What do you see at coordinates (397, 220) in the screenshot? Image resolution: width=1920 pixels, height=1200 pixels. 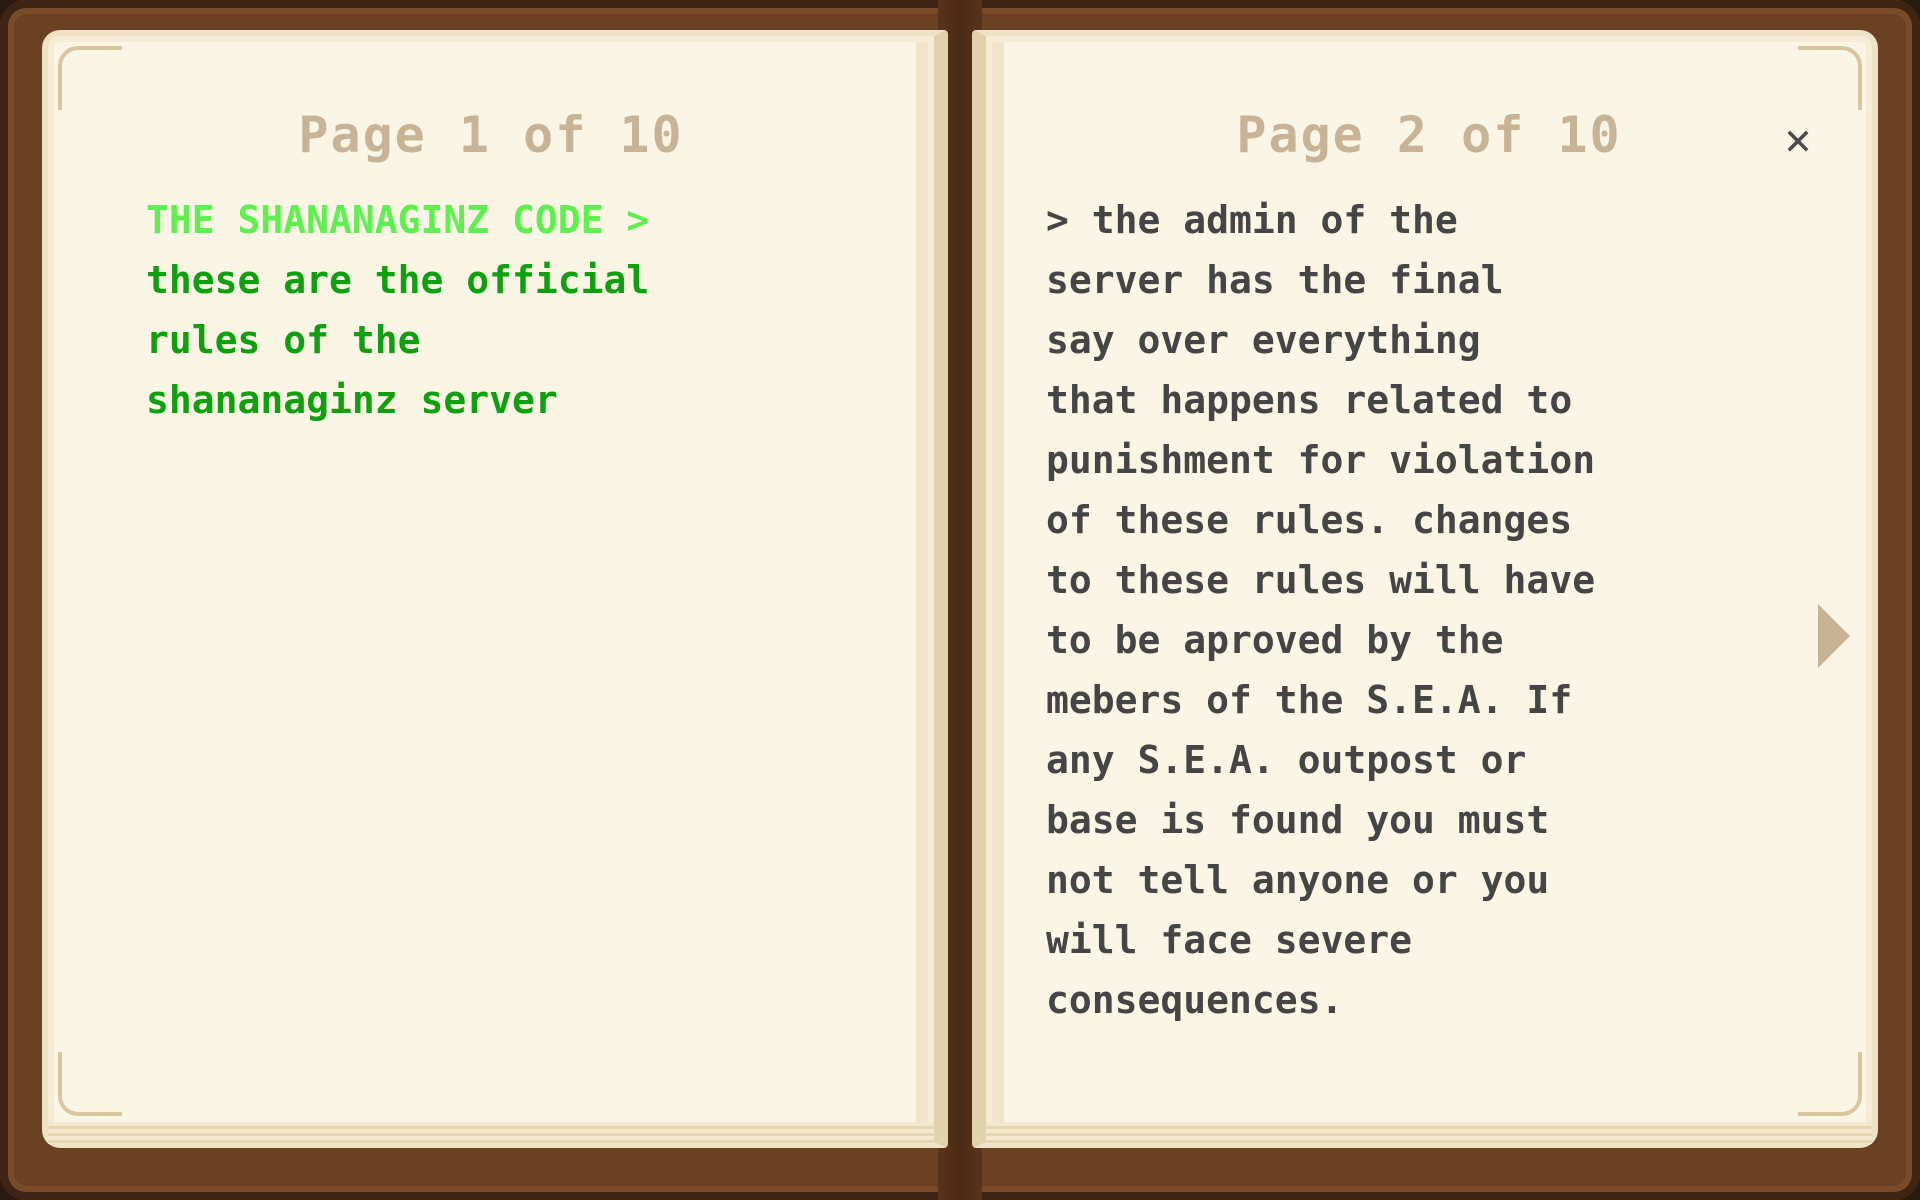 I see `book-heading: THE SHANANAGINZ CODE >` at bounding box center [397, 220].